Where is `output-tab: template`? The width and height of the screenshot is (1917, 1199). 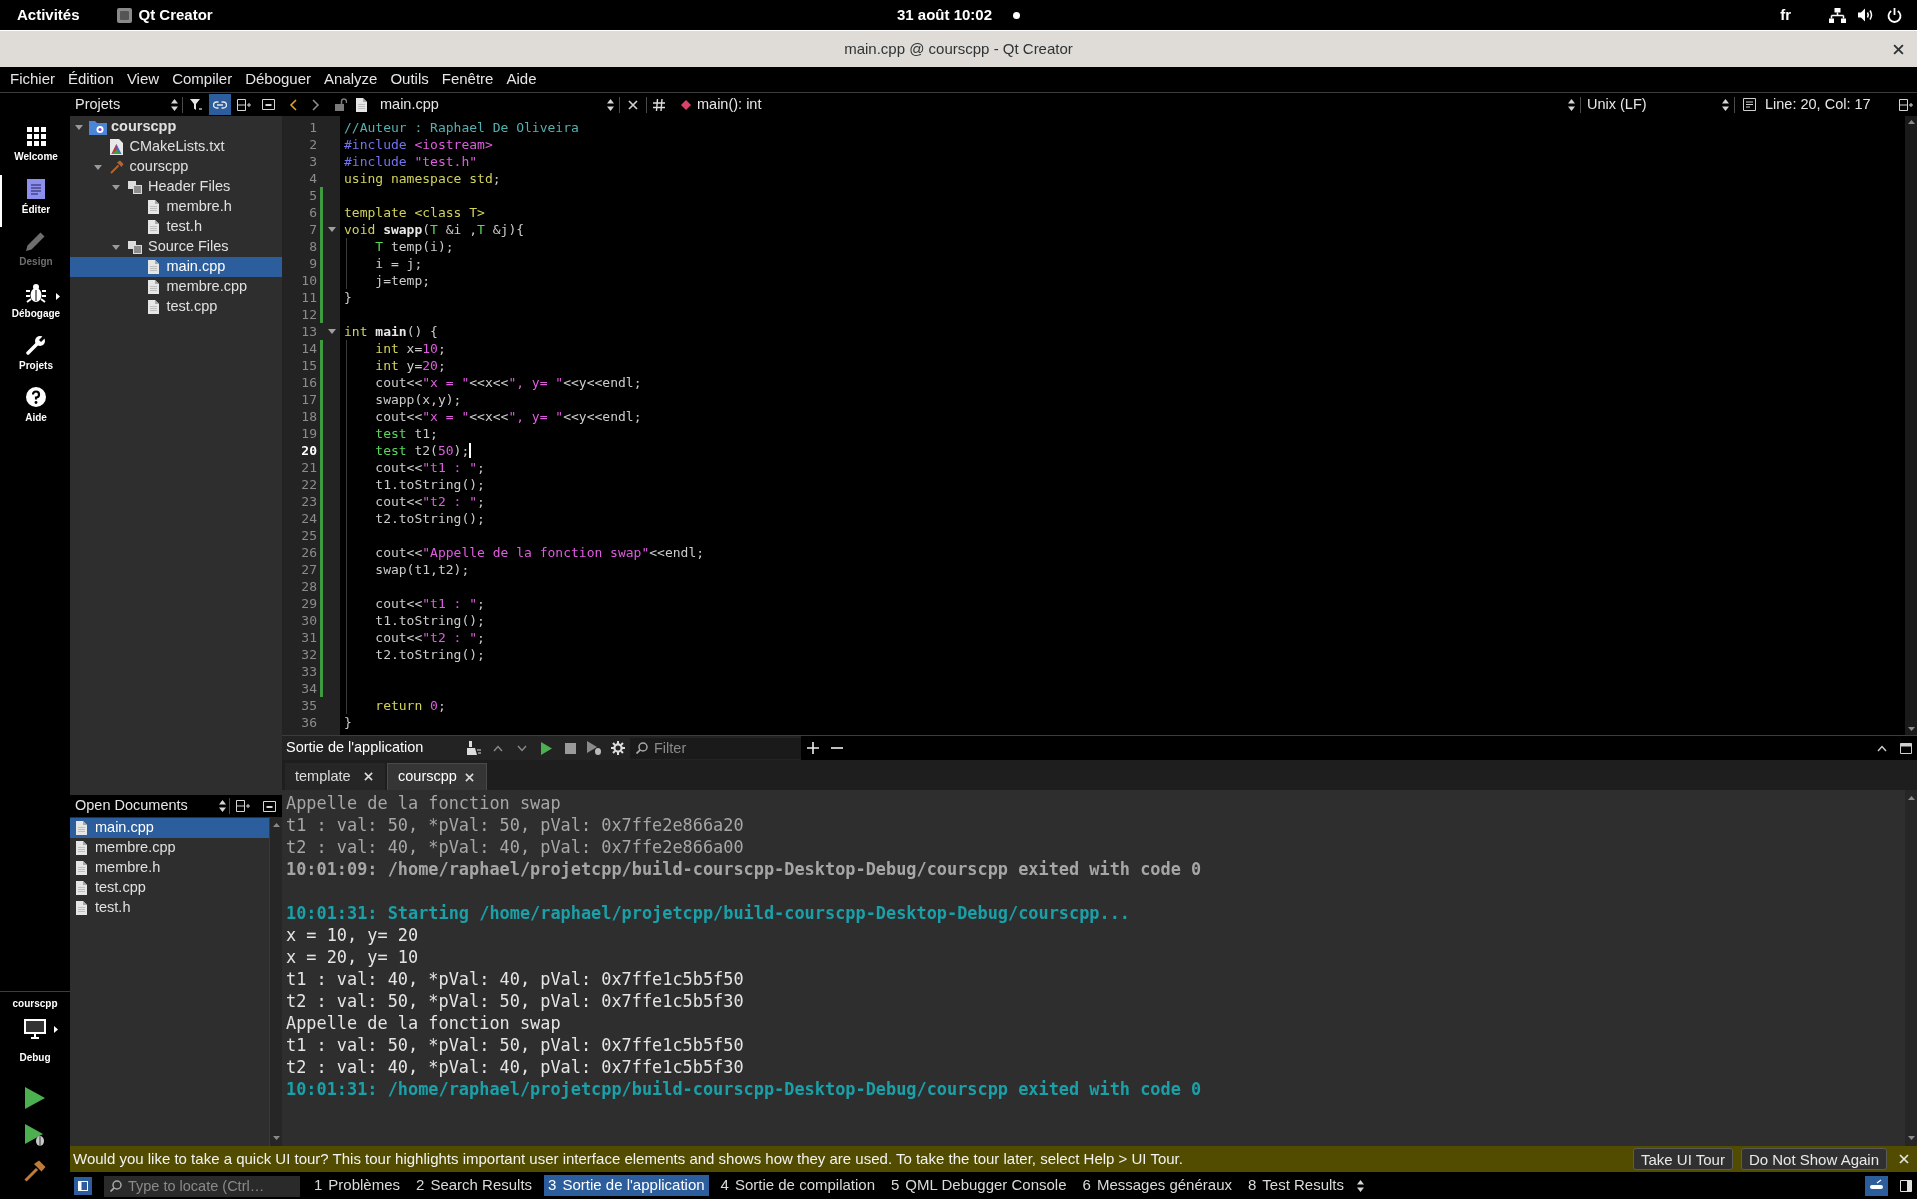 output-tab: template is located at coordinates (335, 776).